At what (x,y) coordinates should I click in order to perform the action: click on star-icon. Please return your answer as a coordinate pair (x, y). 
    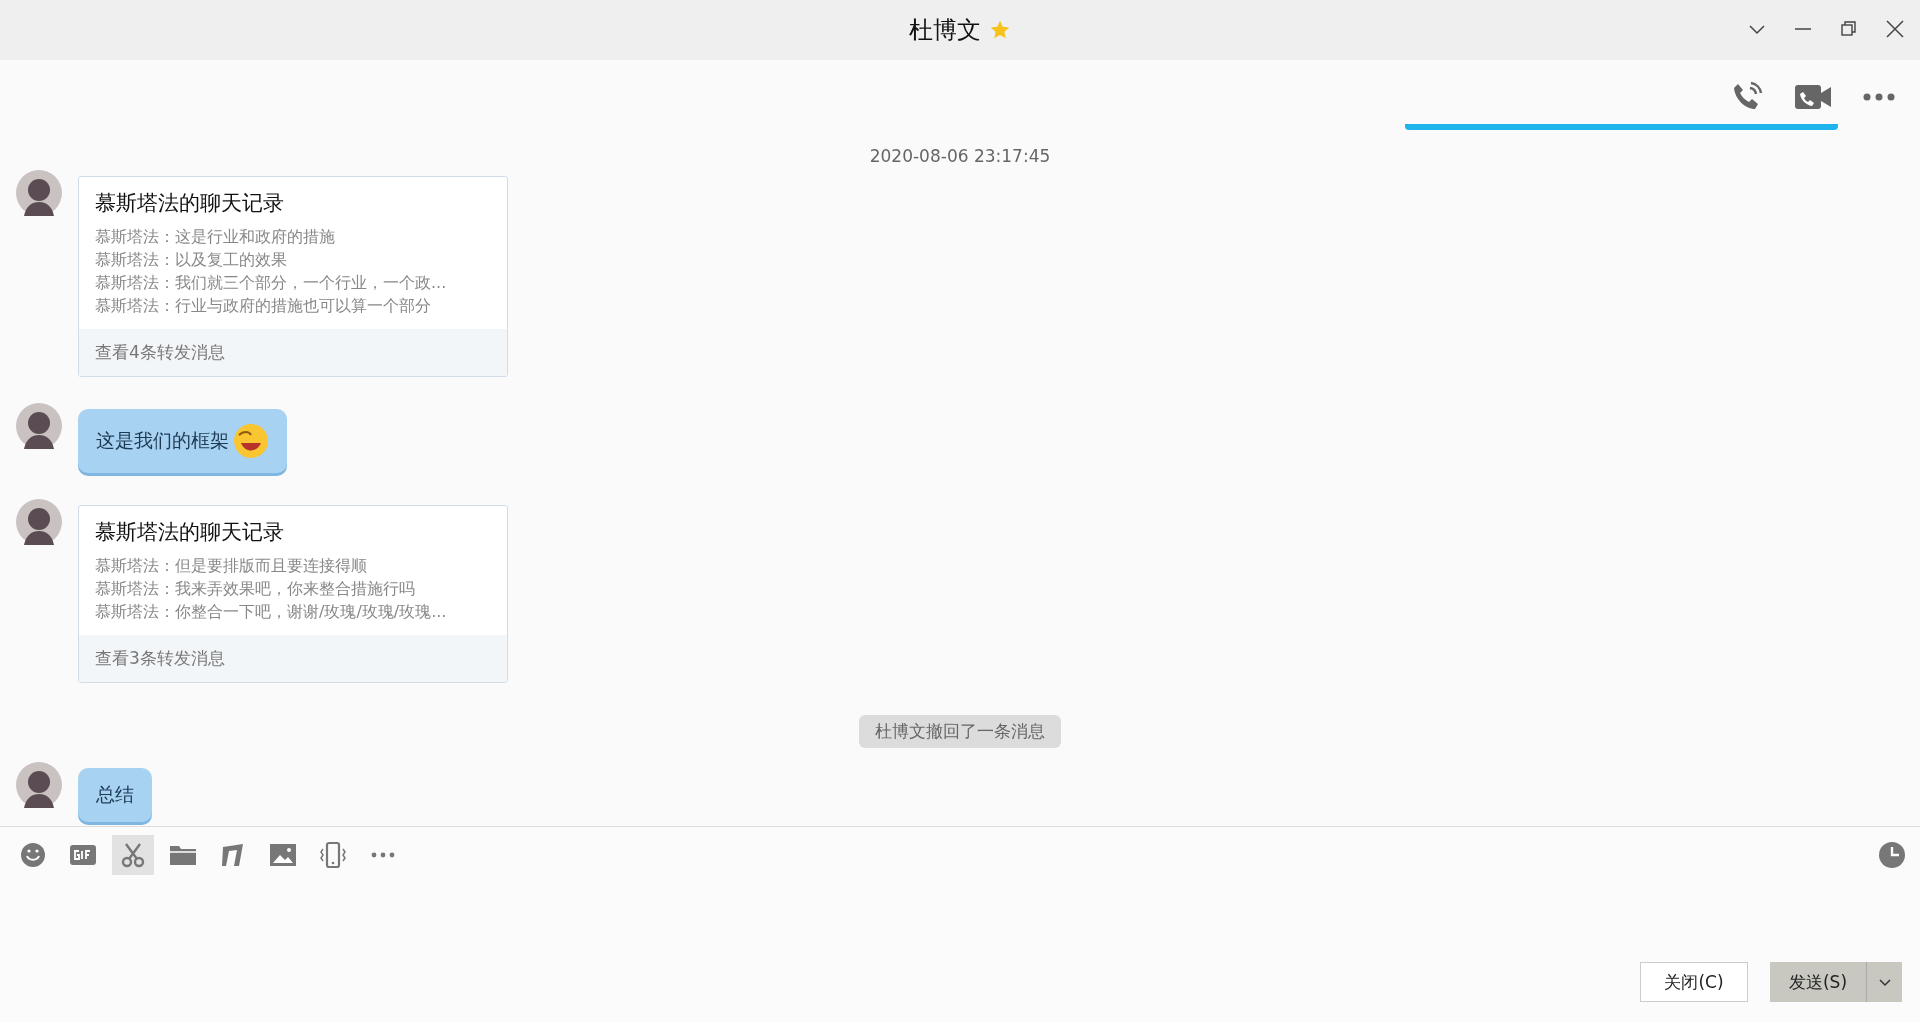
    Looking at the image, I should click on (1000, 30).